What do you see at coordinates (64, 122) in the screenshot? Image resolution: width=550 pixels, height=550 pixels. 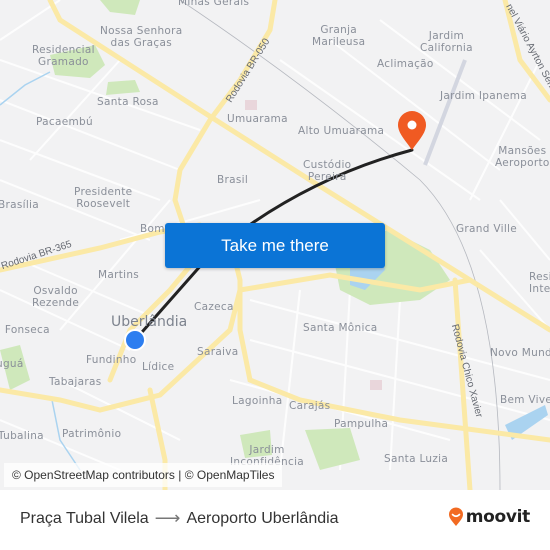 I see `map-label: Pacaembú` at bounding box center [64, 122].